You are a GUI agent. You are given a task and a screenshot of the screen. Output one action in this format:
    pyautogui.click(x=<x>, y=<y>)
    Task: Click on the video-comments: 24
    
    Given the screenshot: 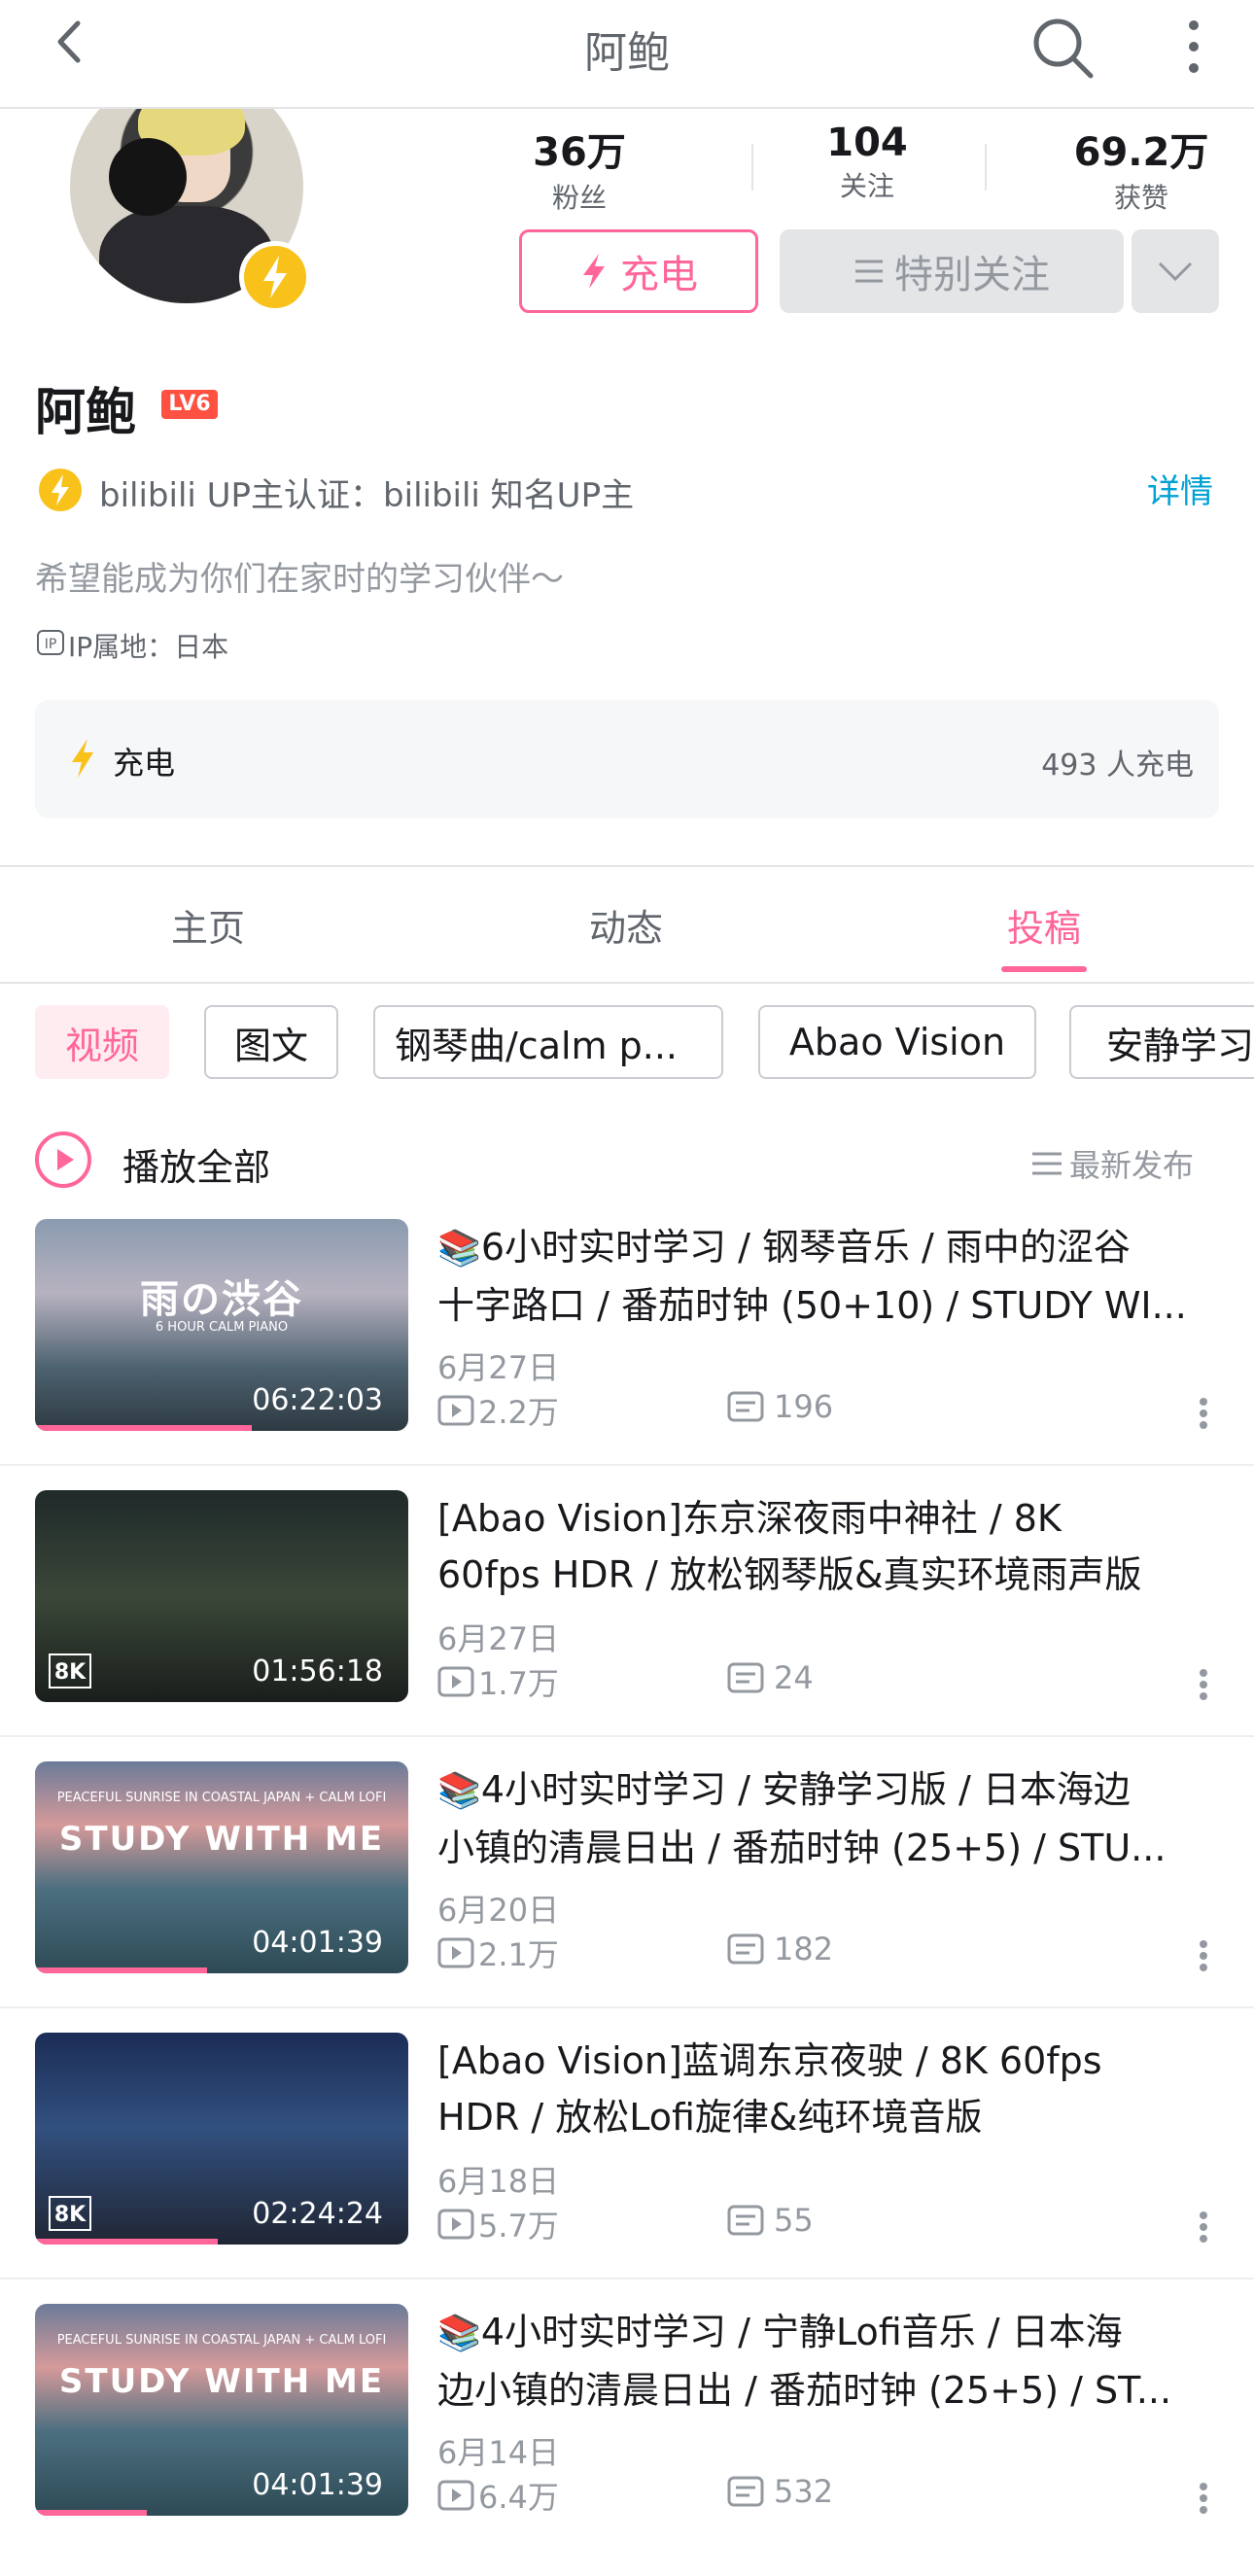 What is the action you would take?
    pyautogui.click(x=770, y=1678)
    